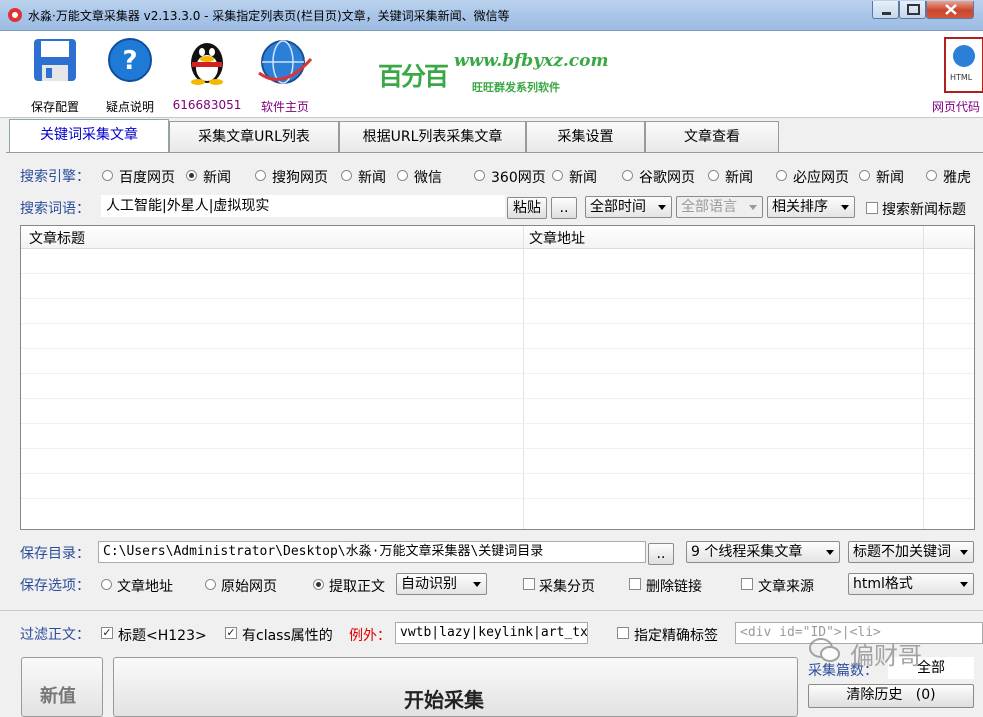 This screenshot has height=717, width=983. What do you see at coordinates (912, 10) in the screenshot?
I see `maximize-button` at bounding box center [912, 10].